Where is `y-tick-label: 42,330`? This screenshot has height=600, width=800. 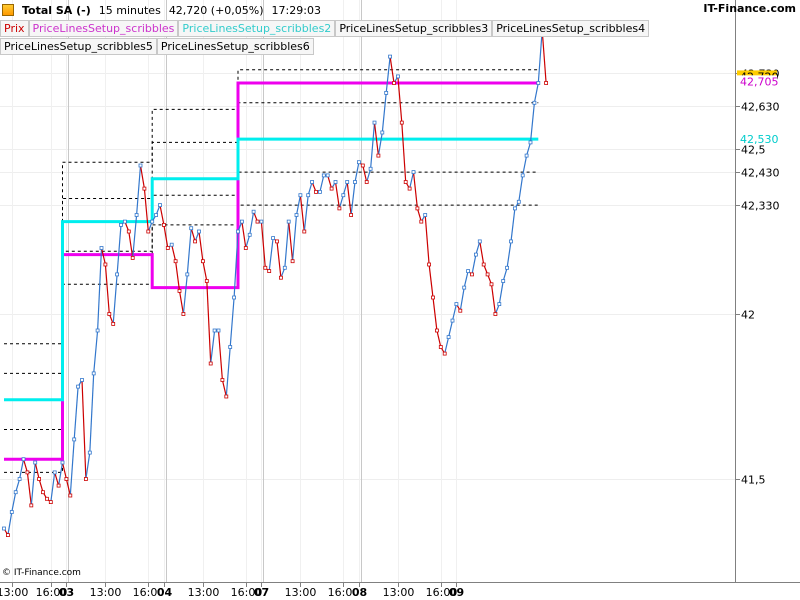
y-tick-label: 42,330 is located at coordinates (760, 206).